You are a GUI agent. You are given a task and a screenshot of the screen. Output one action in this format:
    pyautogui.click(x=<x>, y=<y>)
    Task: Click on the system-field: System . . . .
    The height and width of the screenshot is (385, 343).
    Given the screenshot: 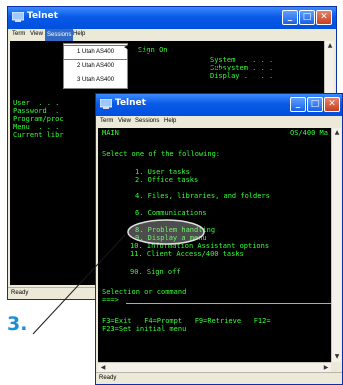 What is the action you would take?
    pyautogui.click(x=242, y=60)
    